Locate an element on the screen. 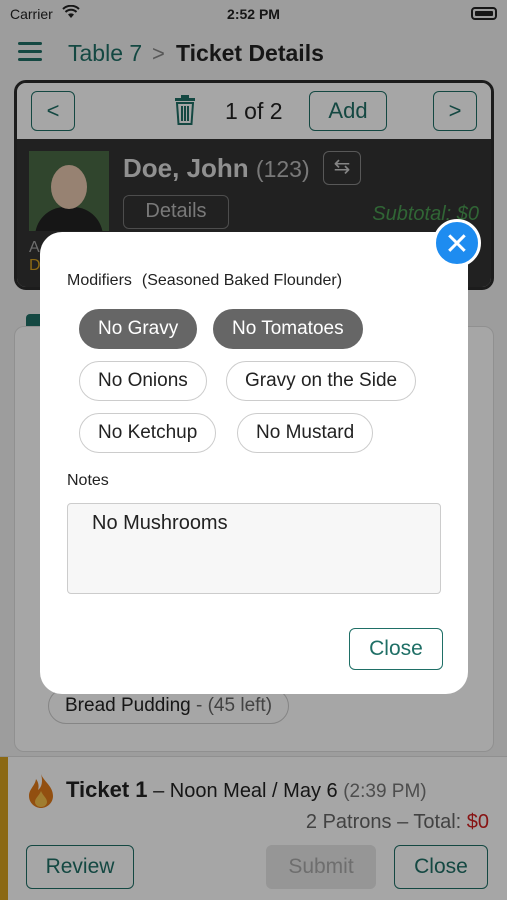  modifiers-heading: Modifiers (Seasoned Baked Flounder) is located at coordinates (204, 281).